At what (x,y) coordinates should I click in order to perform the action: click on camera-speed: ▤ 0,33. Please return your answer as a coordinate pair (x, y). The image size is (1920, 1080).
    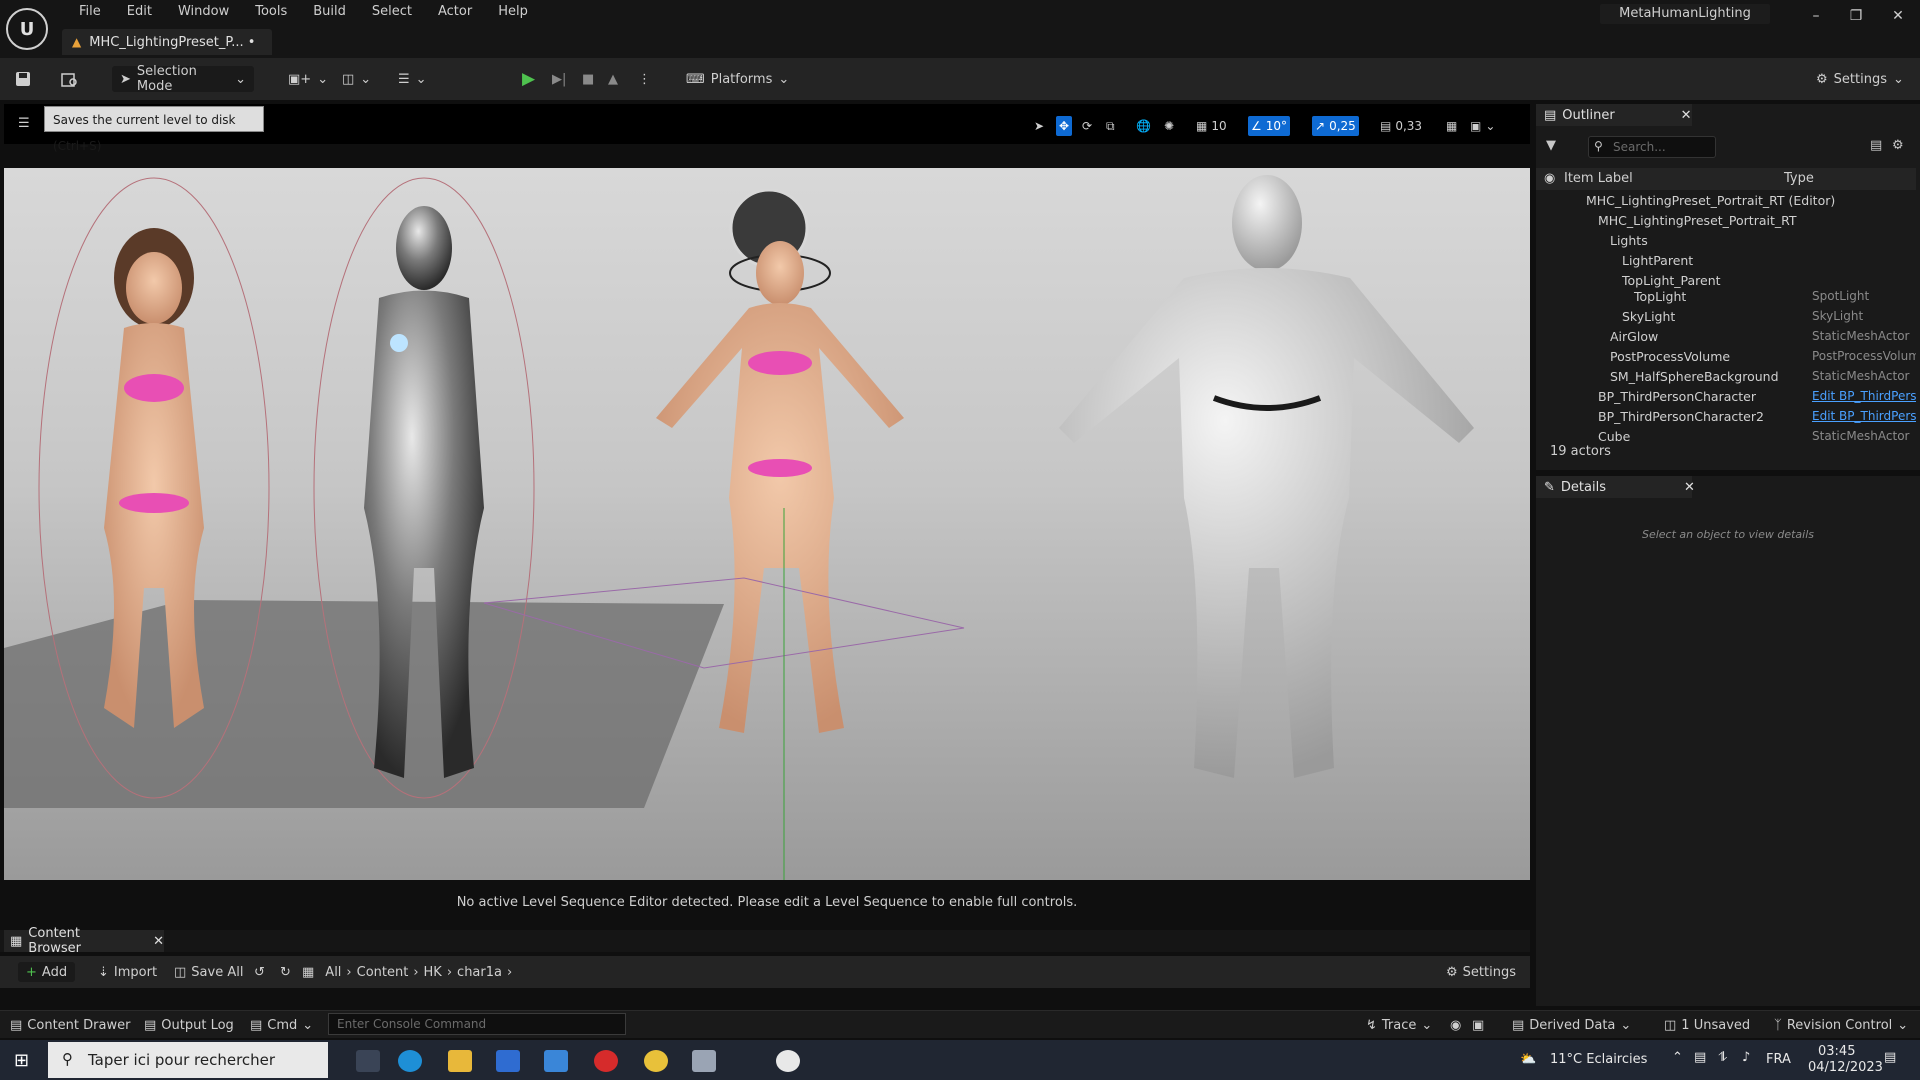
    Looking at the image, I should click on (1401, 126).